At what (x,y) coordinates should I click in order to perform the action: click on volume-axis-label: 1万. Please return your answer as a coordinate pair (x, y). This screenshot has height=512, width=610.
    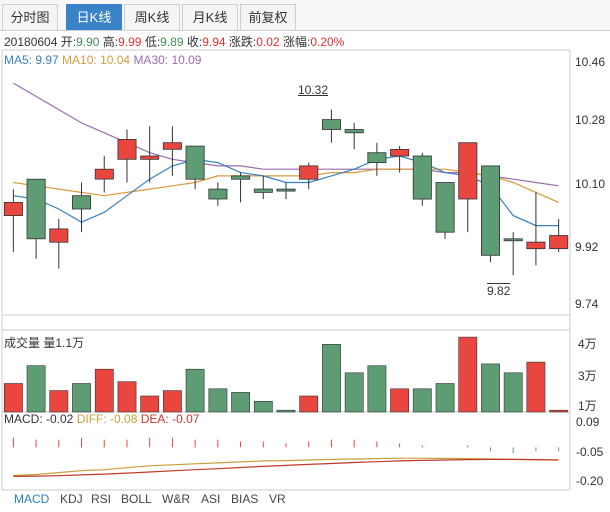
    Looking at the image, I should click on (587, 406).